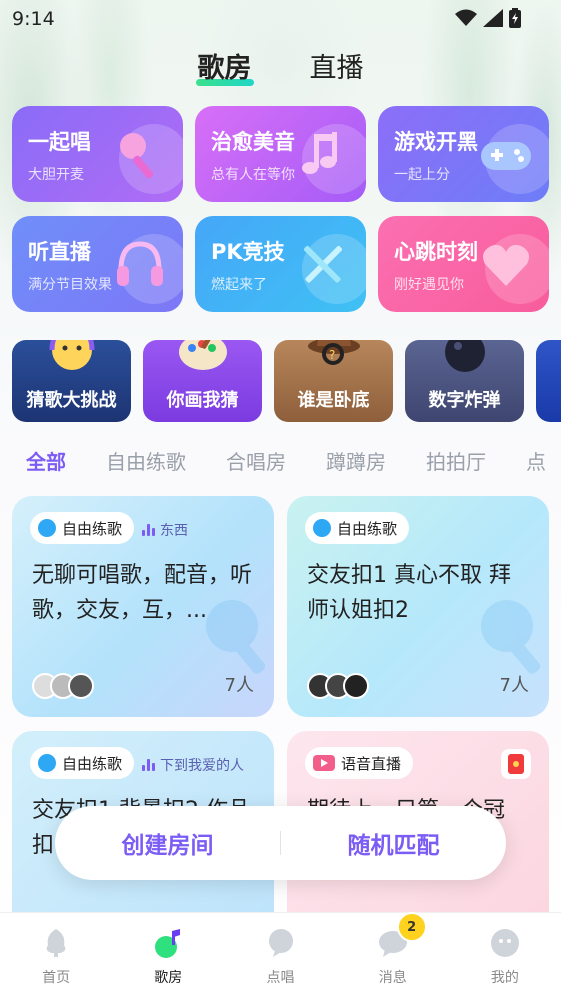 The image size is (561, 999). I want to click on nav-home: 首页, so click(56, 956).